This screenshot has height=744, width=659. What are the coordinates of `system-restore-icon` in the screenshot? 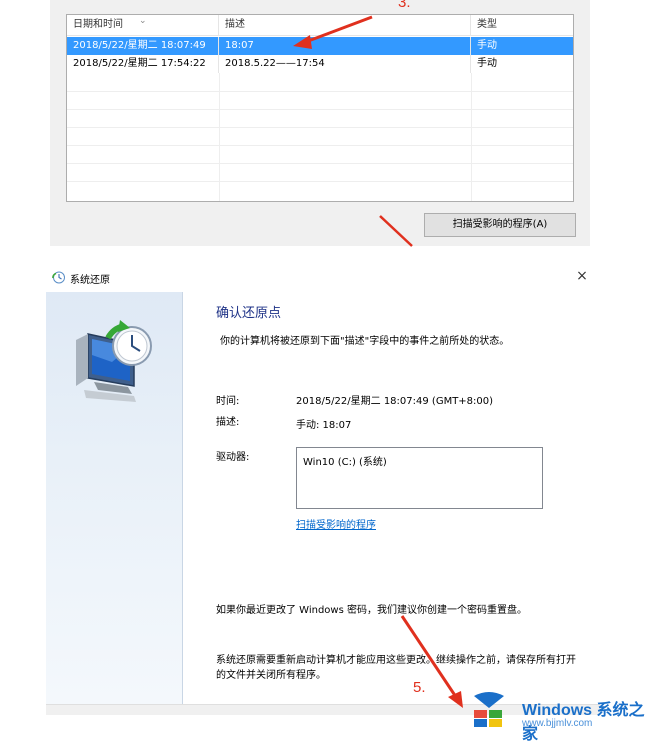 It's located at (58, 277).